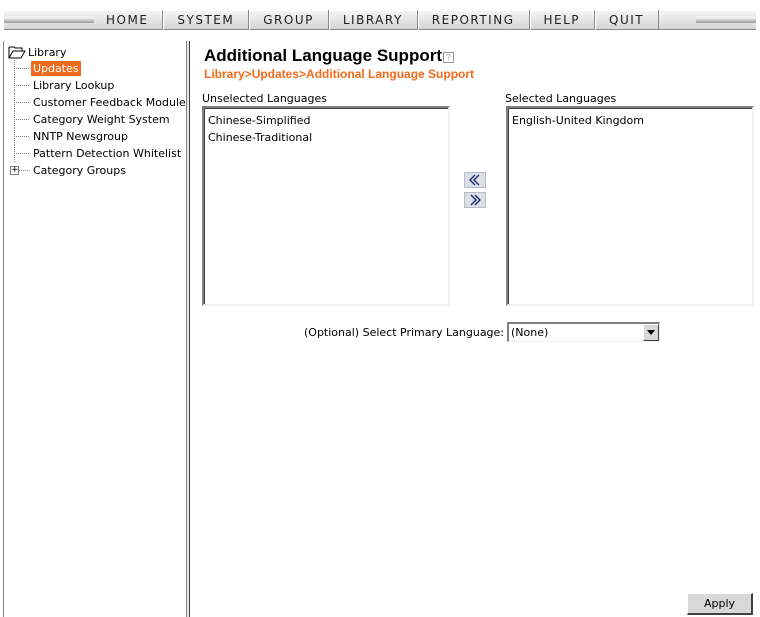 The image size is (760, 617). I want to click on apply-button: Apply, so click(720, 604).